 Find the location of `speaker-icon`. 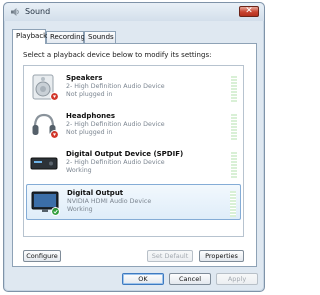

speaker-icon is located at coordinates (15, 12).